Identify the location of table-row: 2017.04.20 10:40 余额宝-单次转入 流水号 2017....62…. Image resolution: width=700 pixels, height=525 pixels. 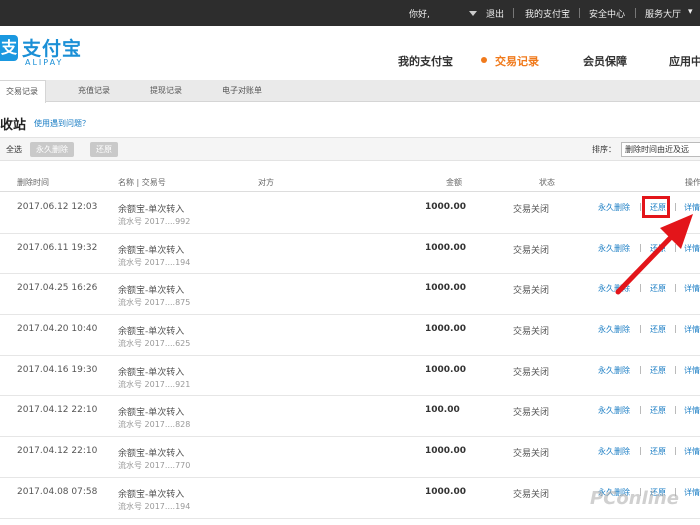
(350, 335).